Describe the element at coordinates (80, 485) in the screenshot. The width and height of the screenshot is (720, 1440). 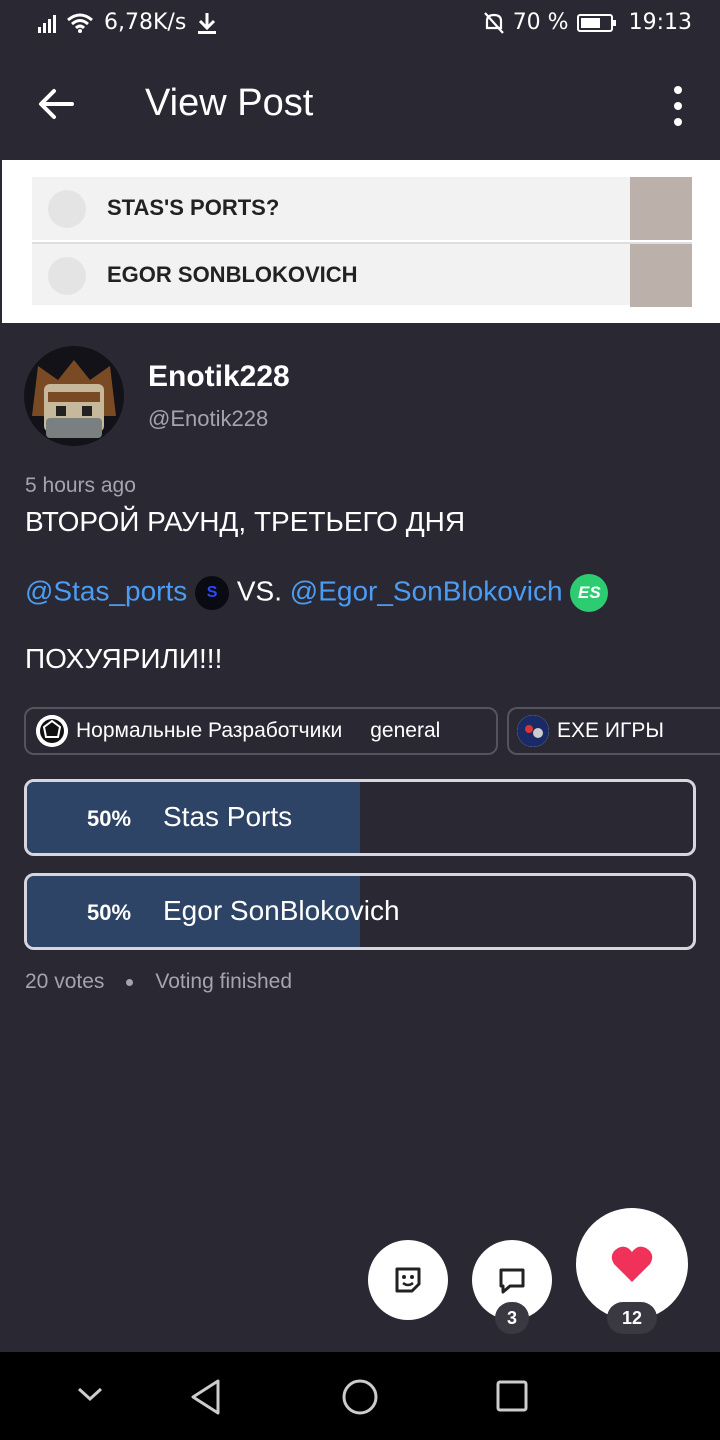
I see `post-timestamp: 5 hours ago` at that location.